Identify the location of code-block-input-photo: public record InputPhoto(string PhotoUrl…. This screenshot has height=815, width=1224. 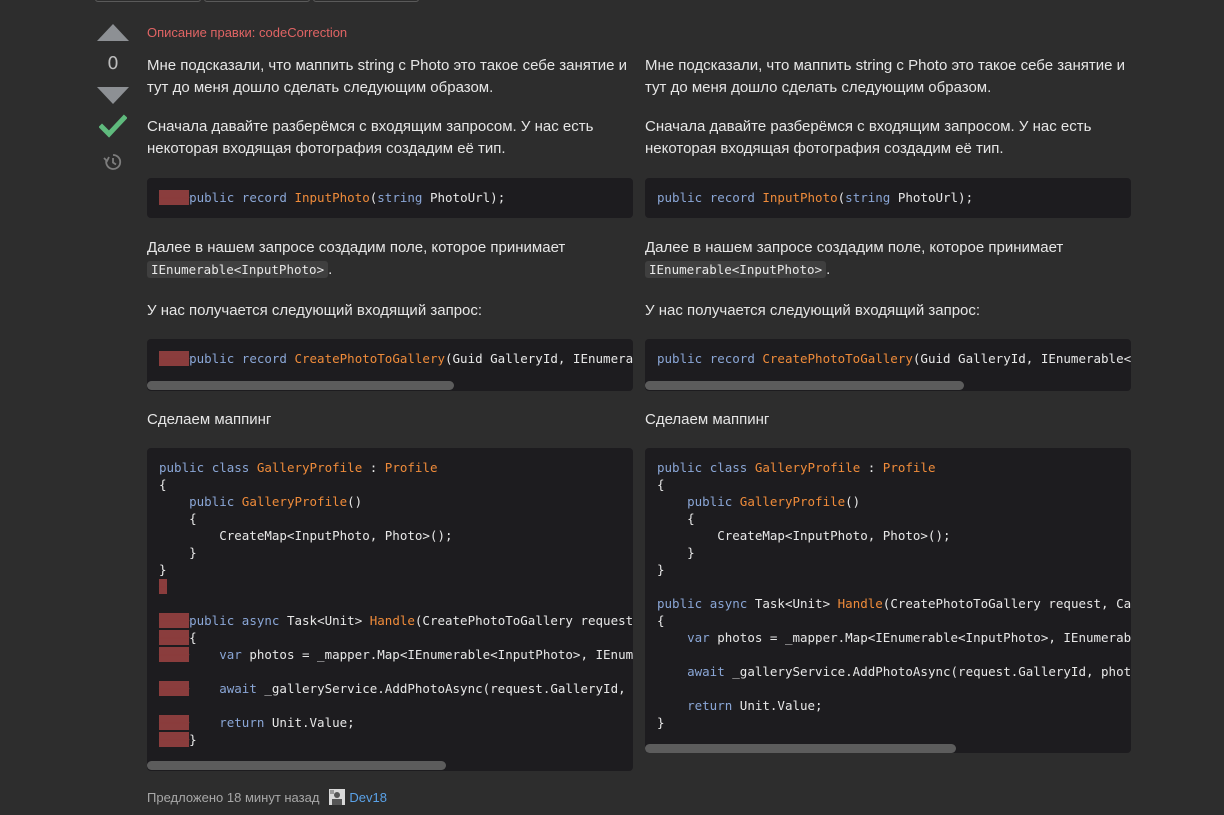
(888, 198).